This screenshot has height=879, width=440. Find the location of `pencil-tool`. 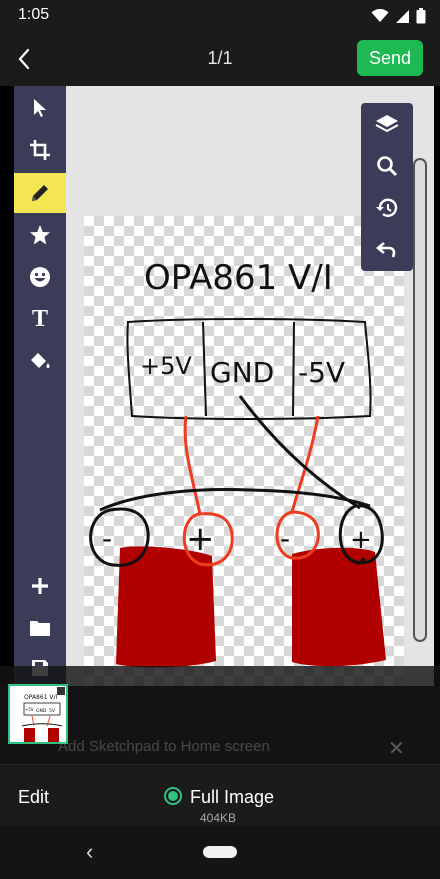

pencil-tool is located at coordinates (40, 193).